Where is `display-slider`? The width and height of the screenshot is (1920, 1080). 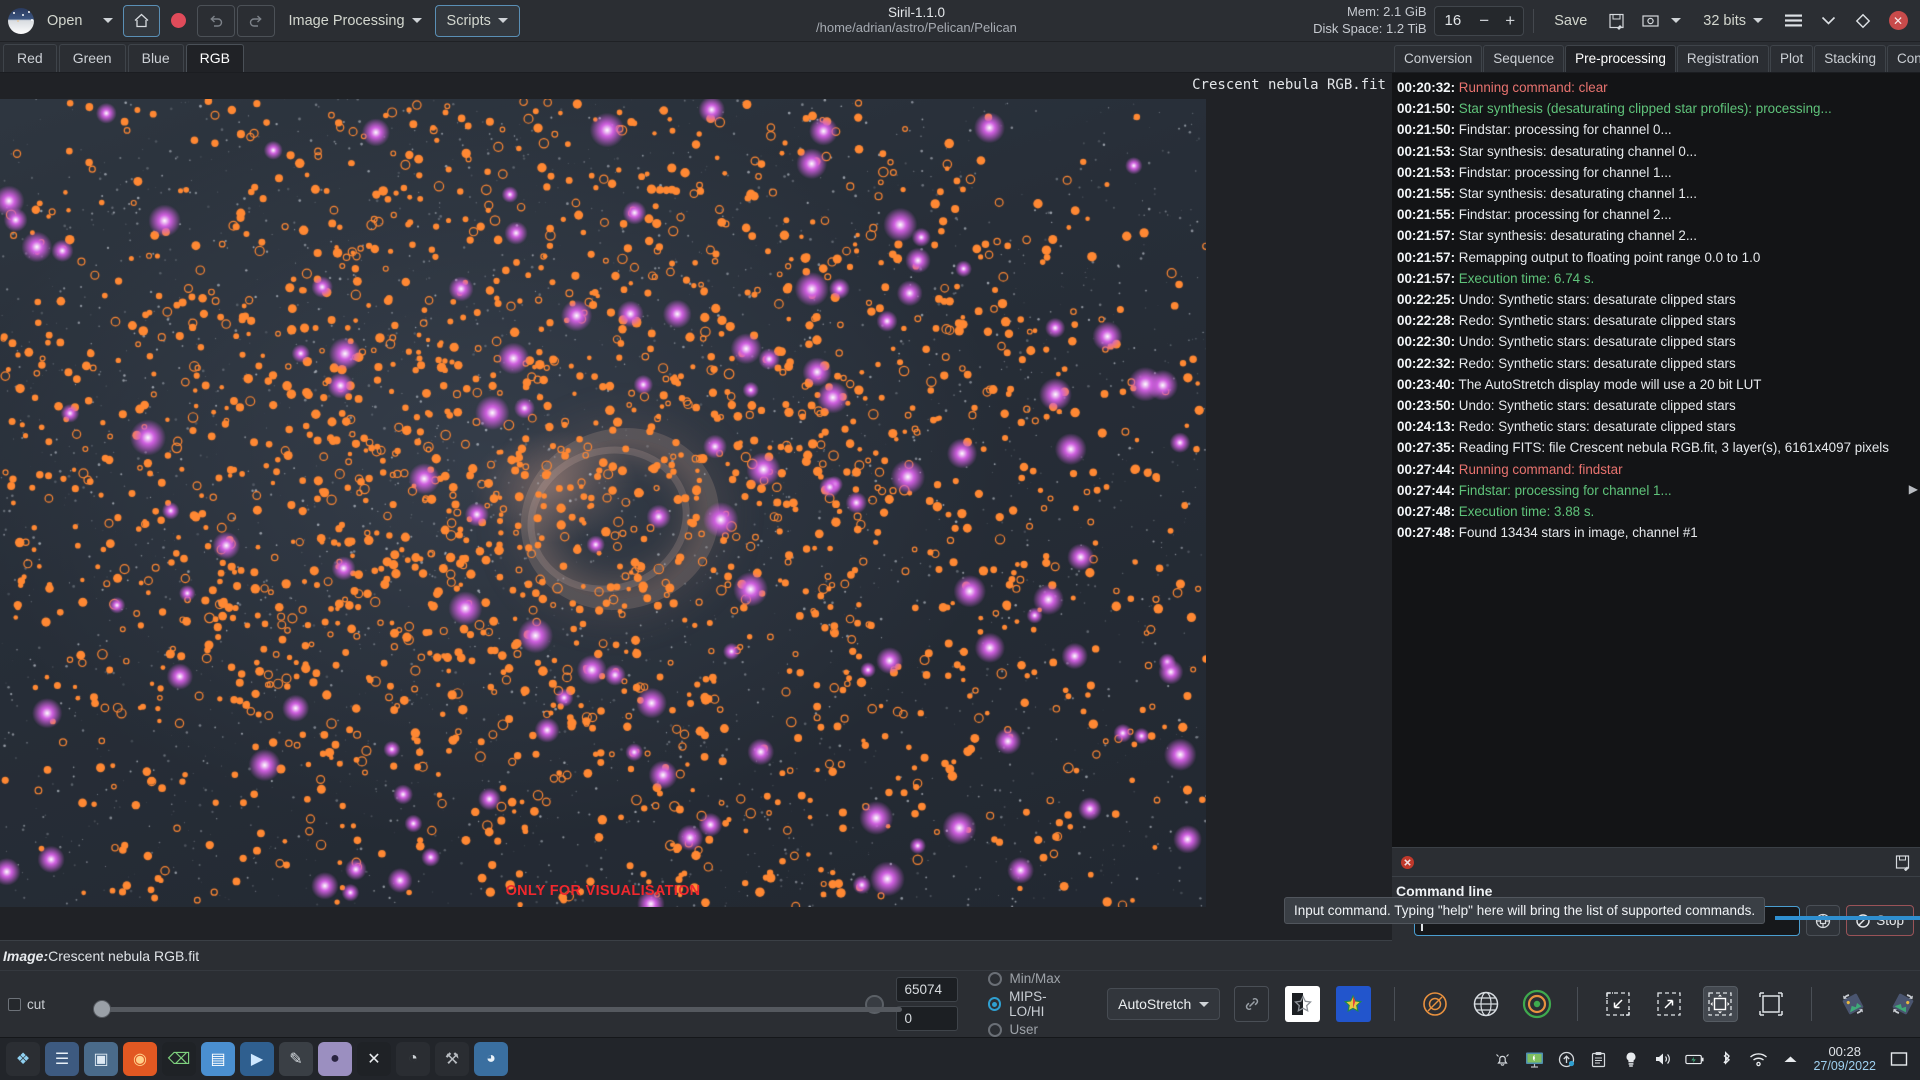 display-slider is located at coordinates (474, 1004).